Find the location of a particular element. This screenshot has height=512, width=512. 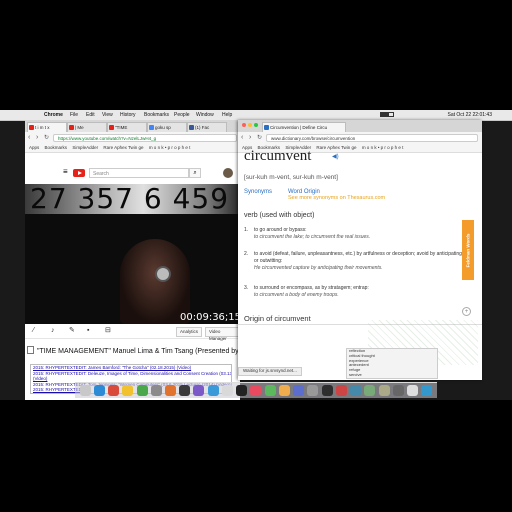

tab-strip: Circumvention | Define Circu is located at coordinates (360, 126).